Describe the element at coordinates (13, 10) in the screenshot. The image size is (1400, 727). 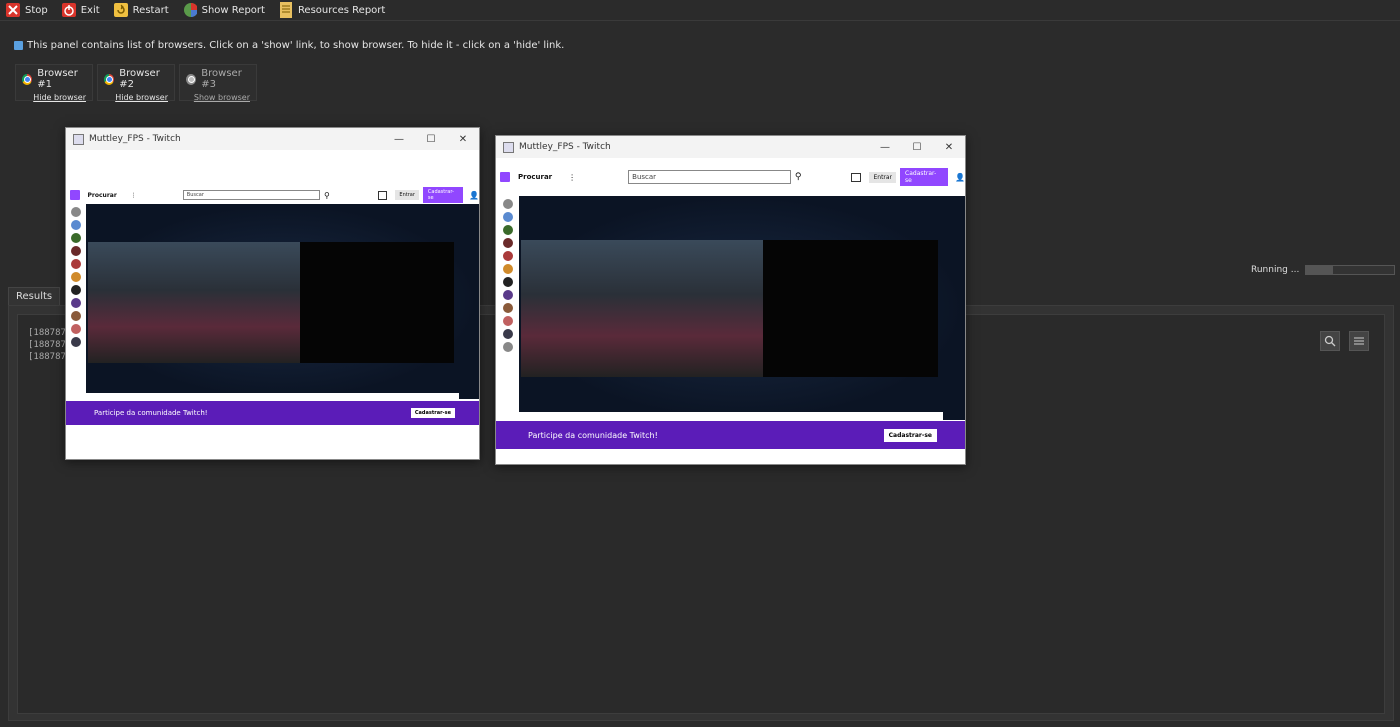
I see `stop-icon` at that location.